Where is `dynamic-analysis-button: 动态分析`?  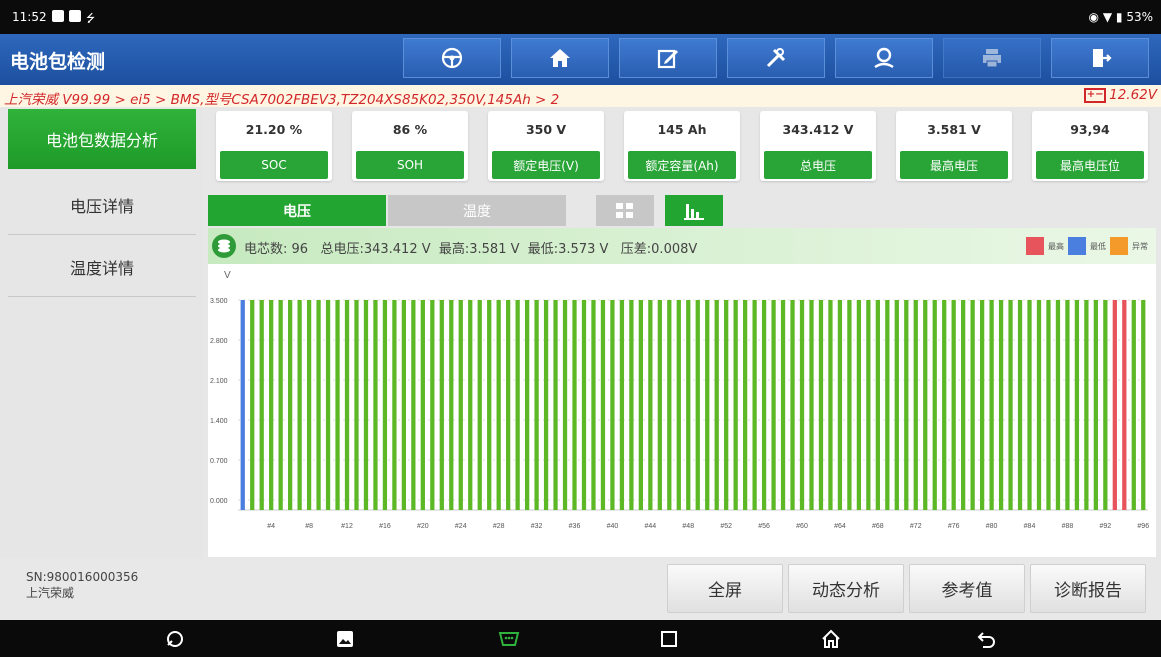
dynamic-analysis-button: 动态分析 is located at coordinates (846, 588).